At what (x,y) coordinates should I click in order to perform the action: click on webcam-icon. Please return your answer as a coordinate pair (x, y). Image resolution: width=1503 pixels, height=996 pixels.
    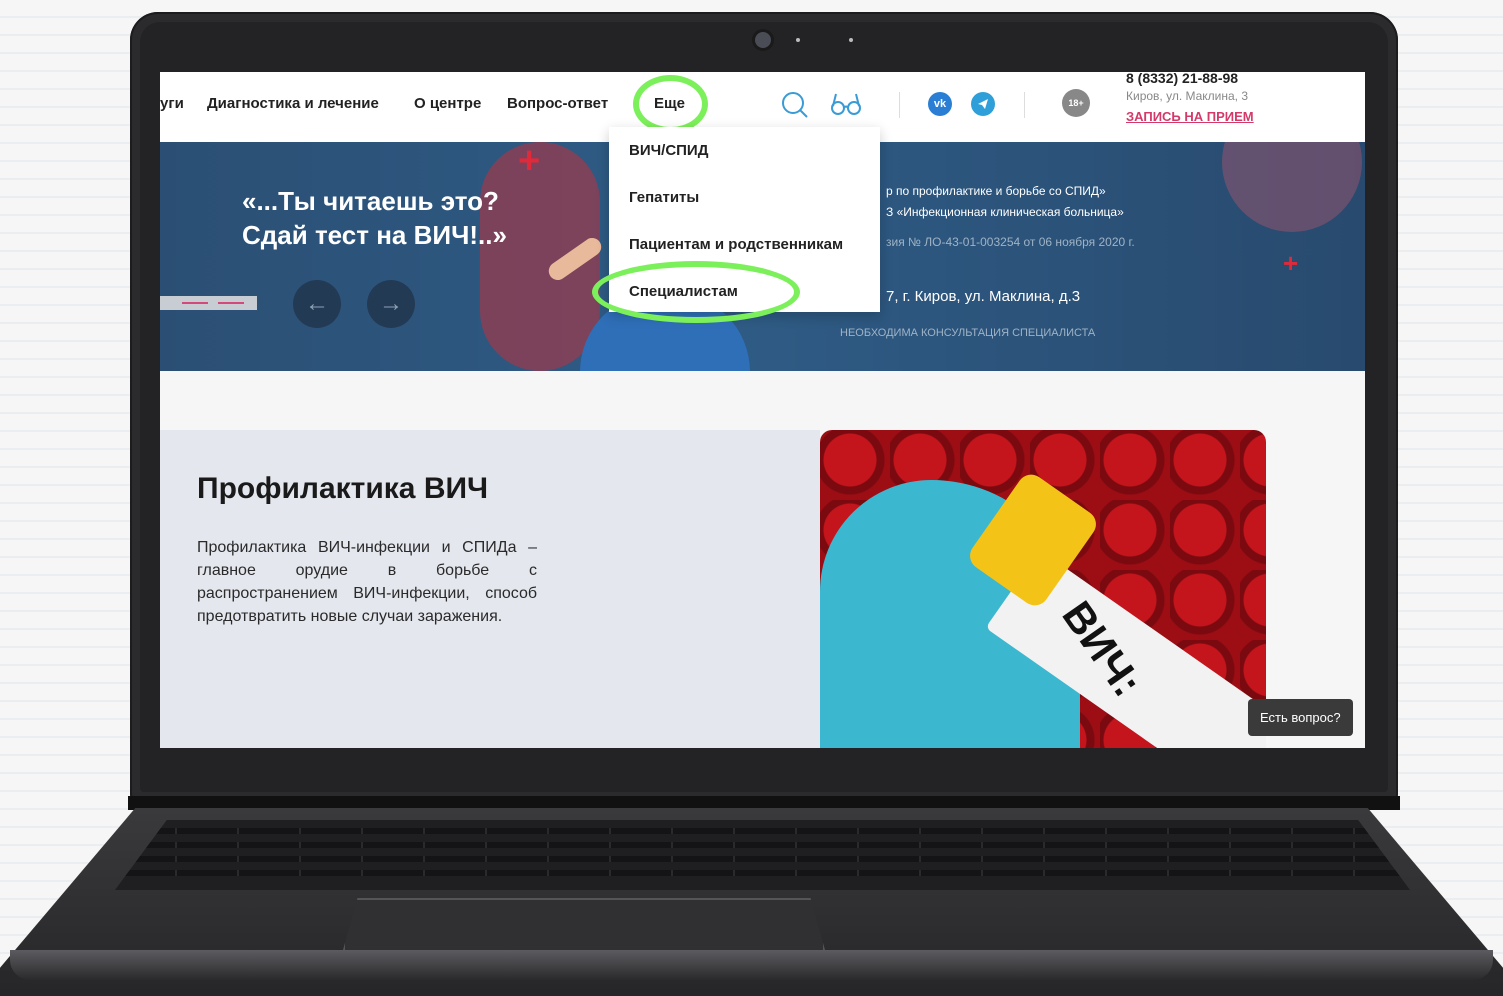
    Looking at the image, I should click on (763, 40).